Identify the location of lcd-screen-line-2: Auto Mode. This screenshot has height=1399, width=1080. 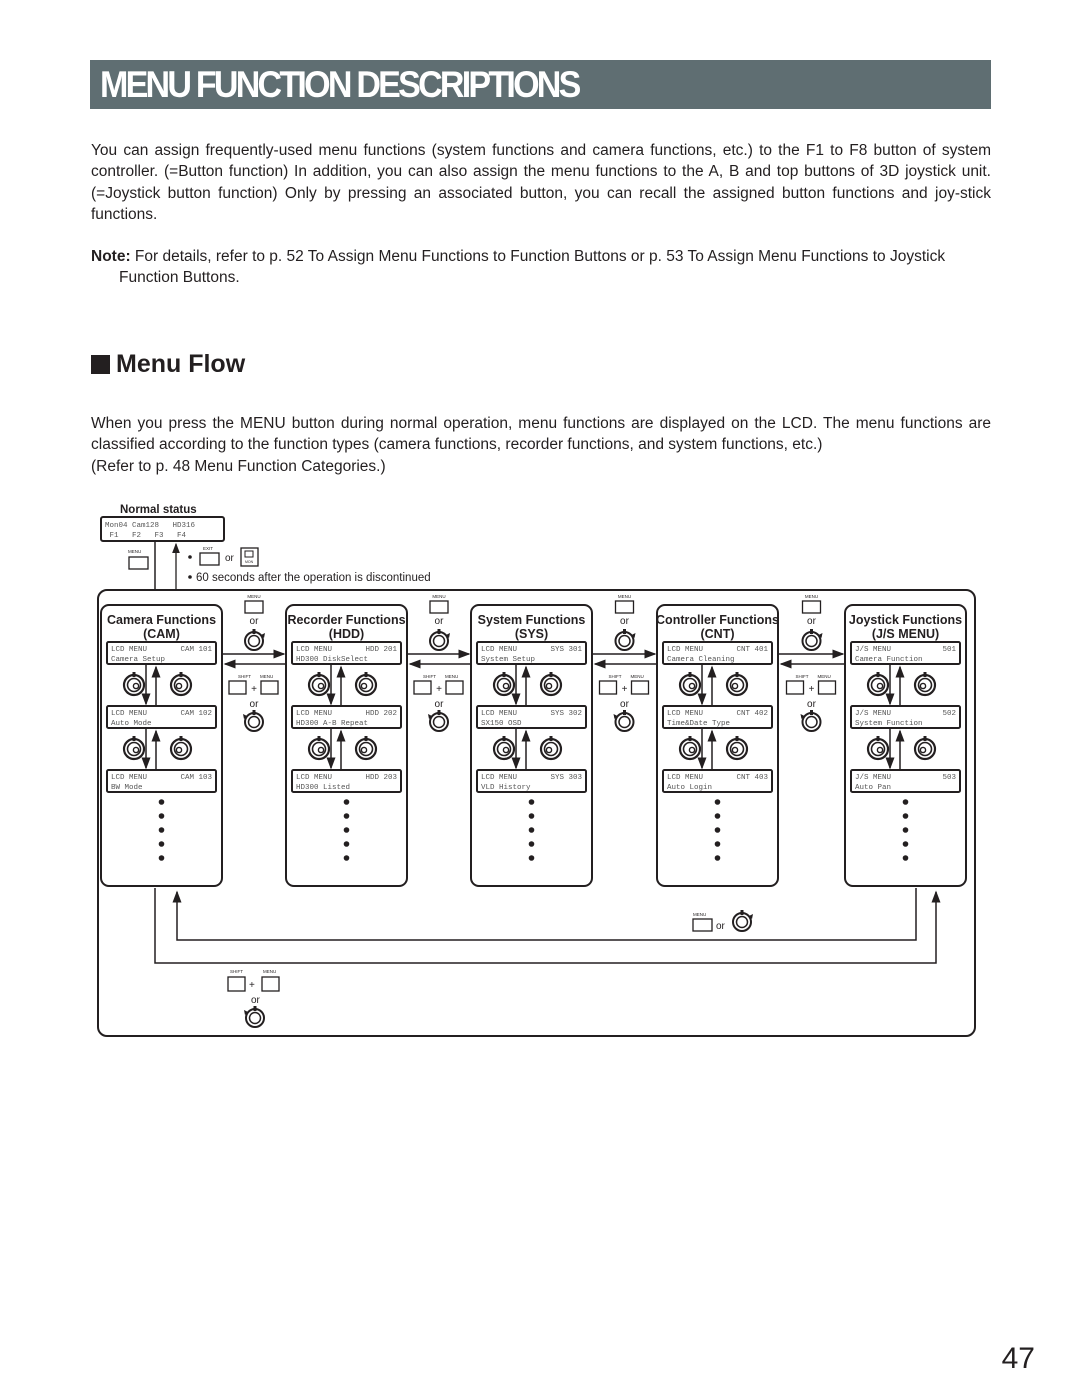
(131, 724).